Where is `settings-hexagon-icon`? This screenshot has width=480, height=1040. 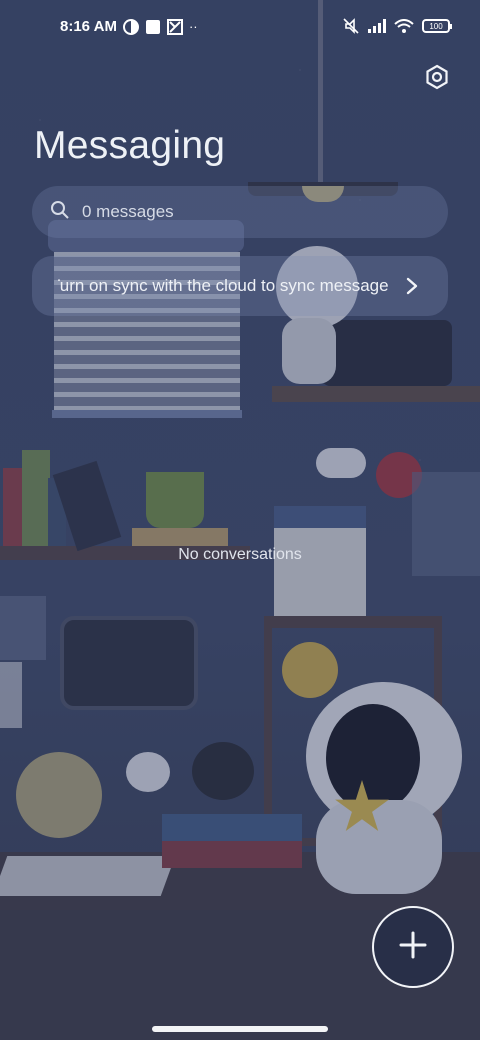
settings-hexagon-icon is located at coordinates (437, 79).